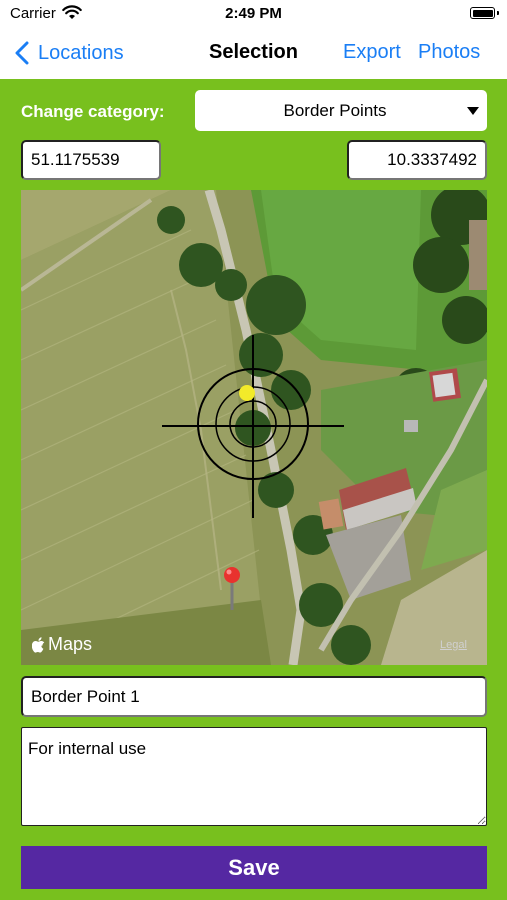 Image resolution: width=507 pixels, height=900 pixels. I want to click on photos-button: Photos, so click(449, 52).